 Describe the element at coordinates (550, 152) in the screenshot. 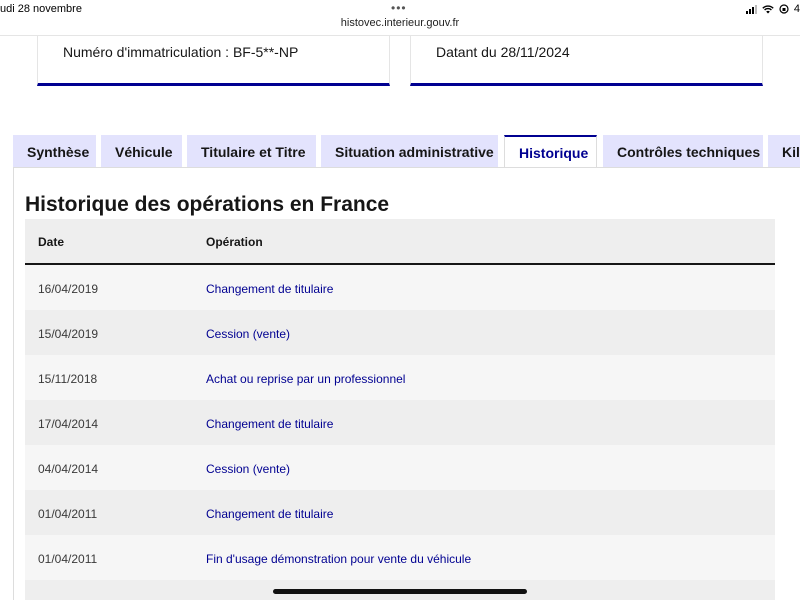

I see `tab-historique: Historique` at that location.